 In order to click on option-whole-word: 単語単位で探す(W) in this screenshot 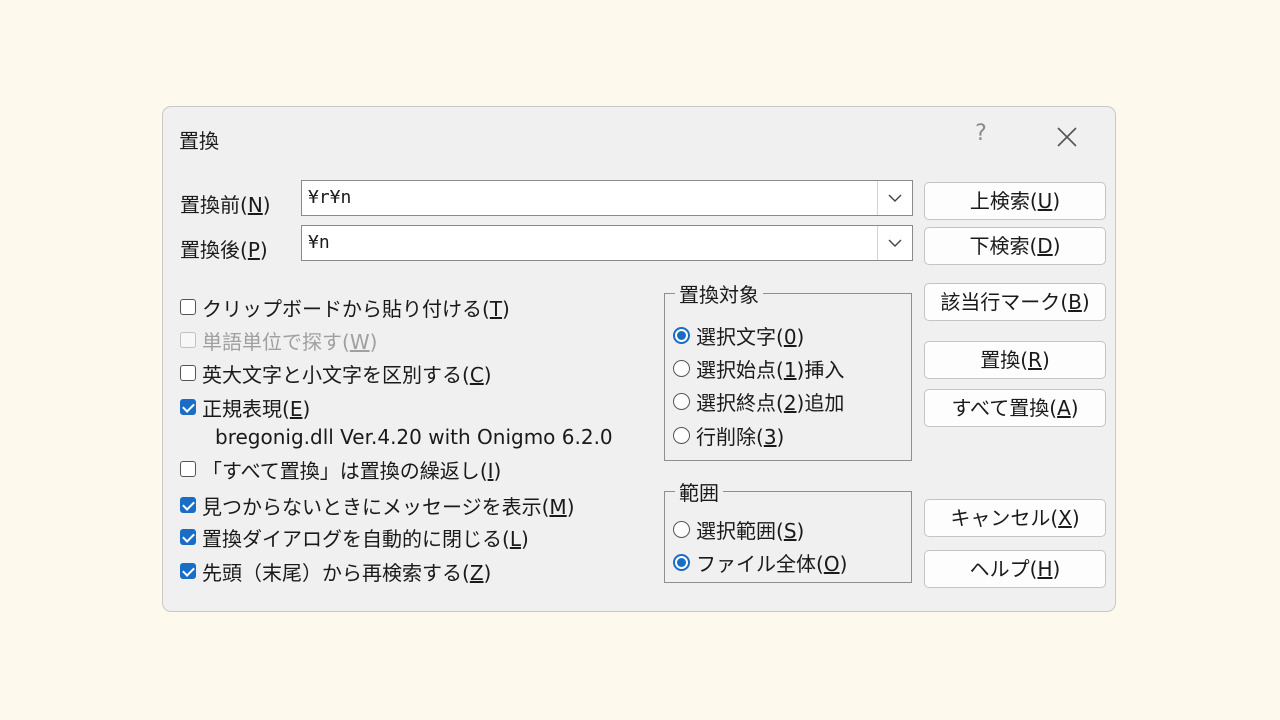, I will do `click(278, 340)`.